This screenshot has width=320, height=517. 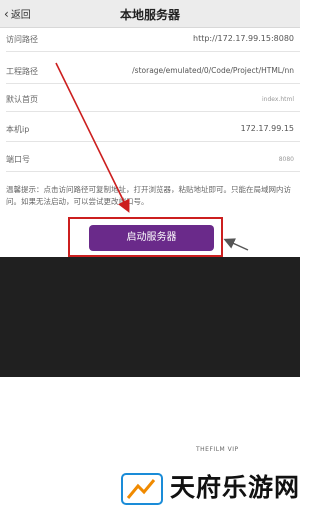 What do you see at coordinates (92, 137) in the screenshot?
I see `red-arrow` at bounding box center [92, 137].